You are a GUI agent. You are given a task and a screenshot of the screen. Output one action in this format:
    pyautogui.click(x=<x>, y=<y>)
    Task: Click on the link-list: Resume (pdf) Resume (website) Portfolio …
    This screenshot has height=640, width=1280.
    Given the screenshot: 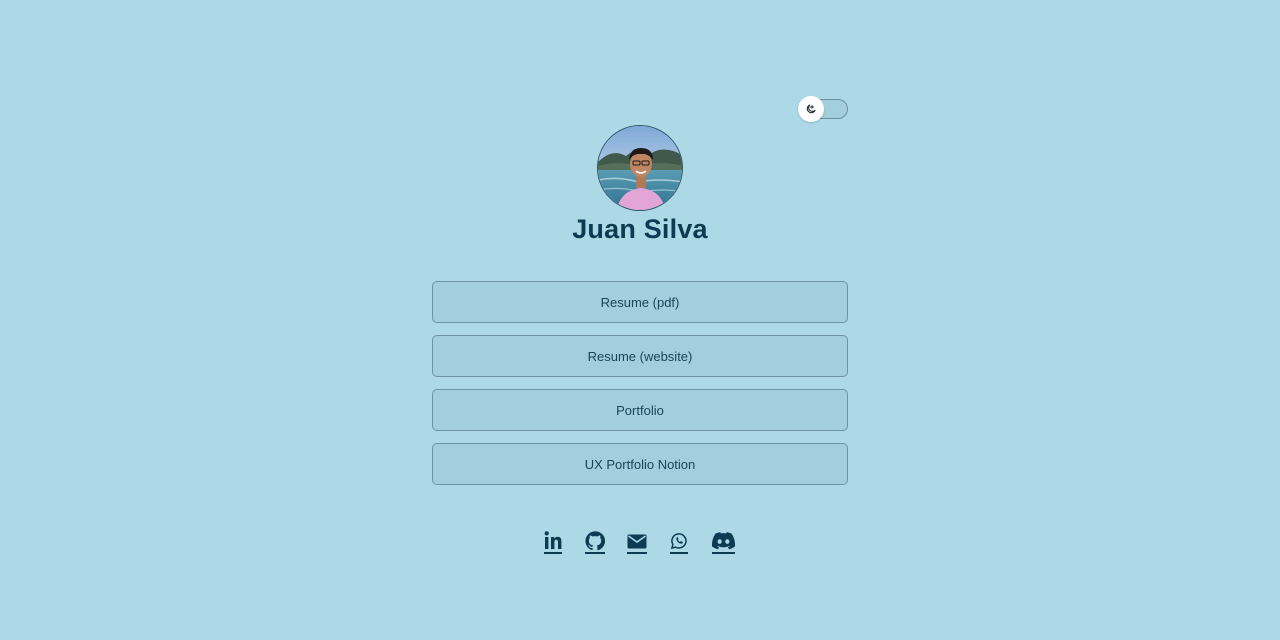 What is the action you would take?
    pyautogui.click(x=640, y=389)
    